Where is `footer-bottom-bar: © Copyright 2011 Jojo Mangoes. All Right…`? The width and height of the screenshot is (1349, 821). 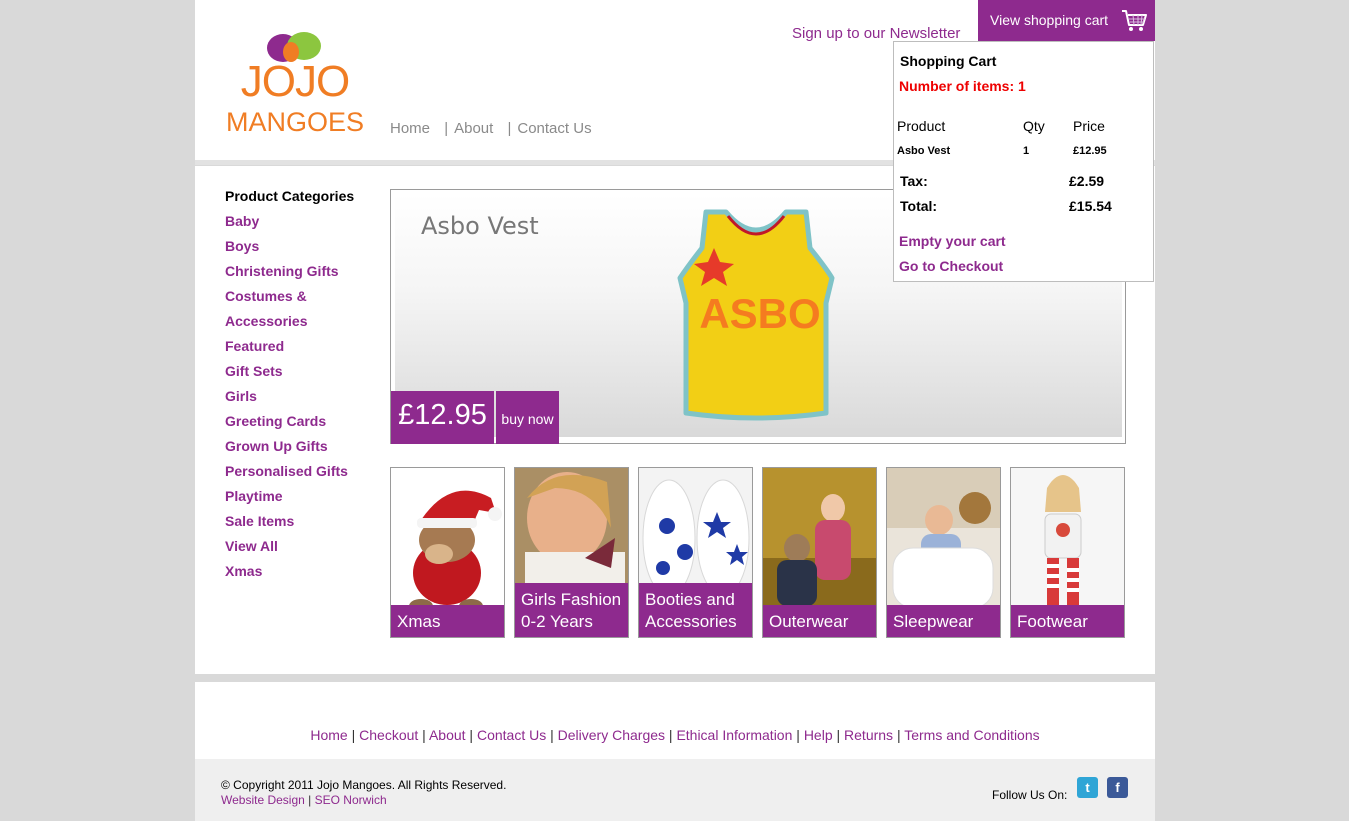
footer-bottom-bar: © Copyright 2011 Jojo Mangoes. All Right… is located at coordinates (675, 790).